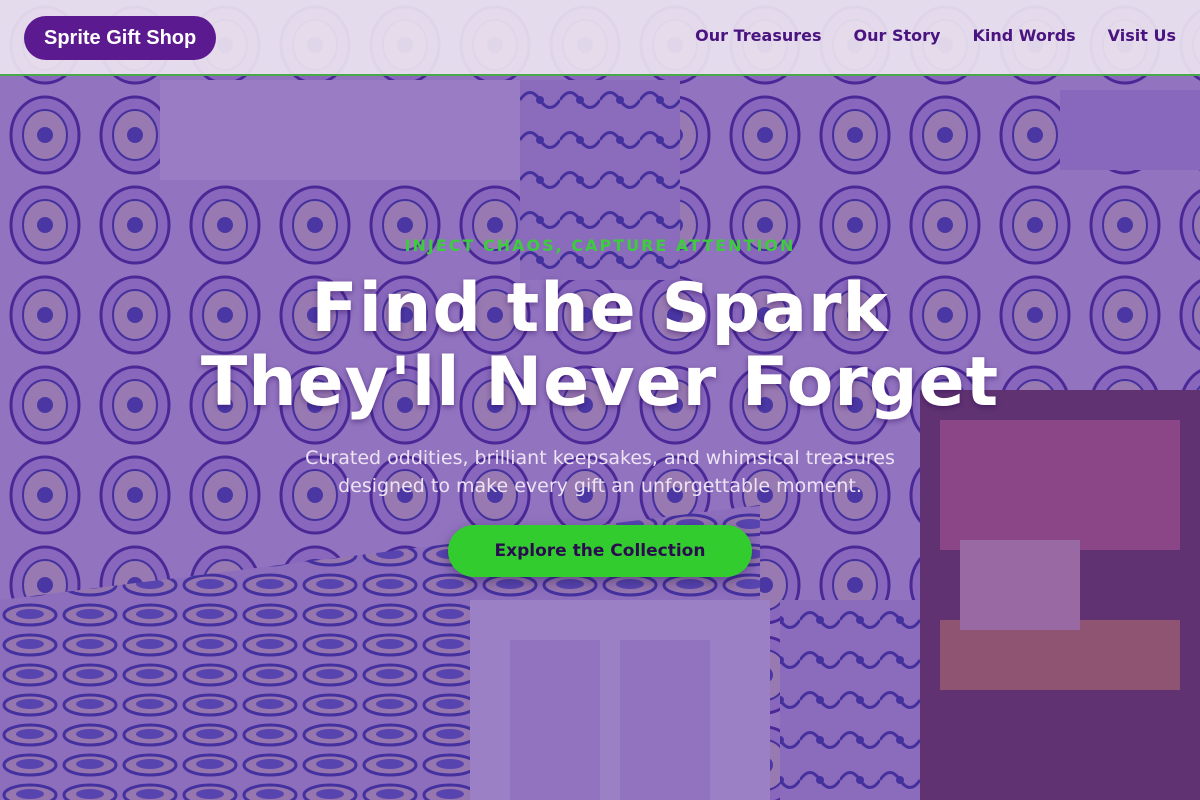  What do you see at coordinates (758, 35) in the screenshot?
I see `nav-link-our-treasures: Our Treasures` at bounding box center [758, 35].